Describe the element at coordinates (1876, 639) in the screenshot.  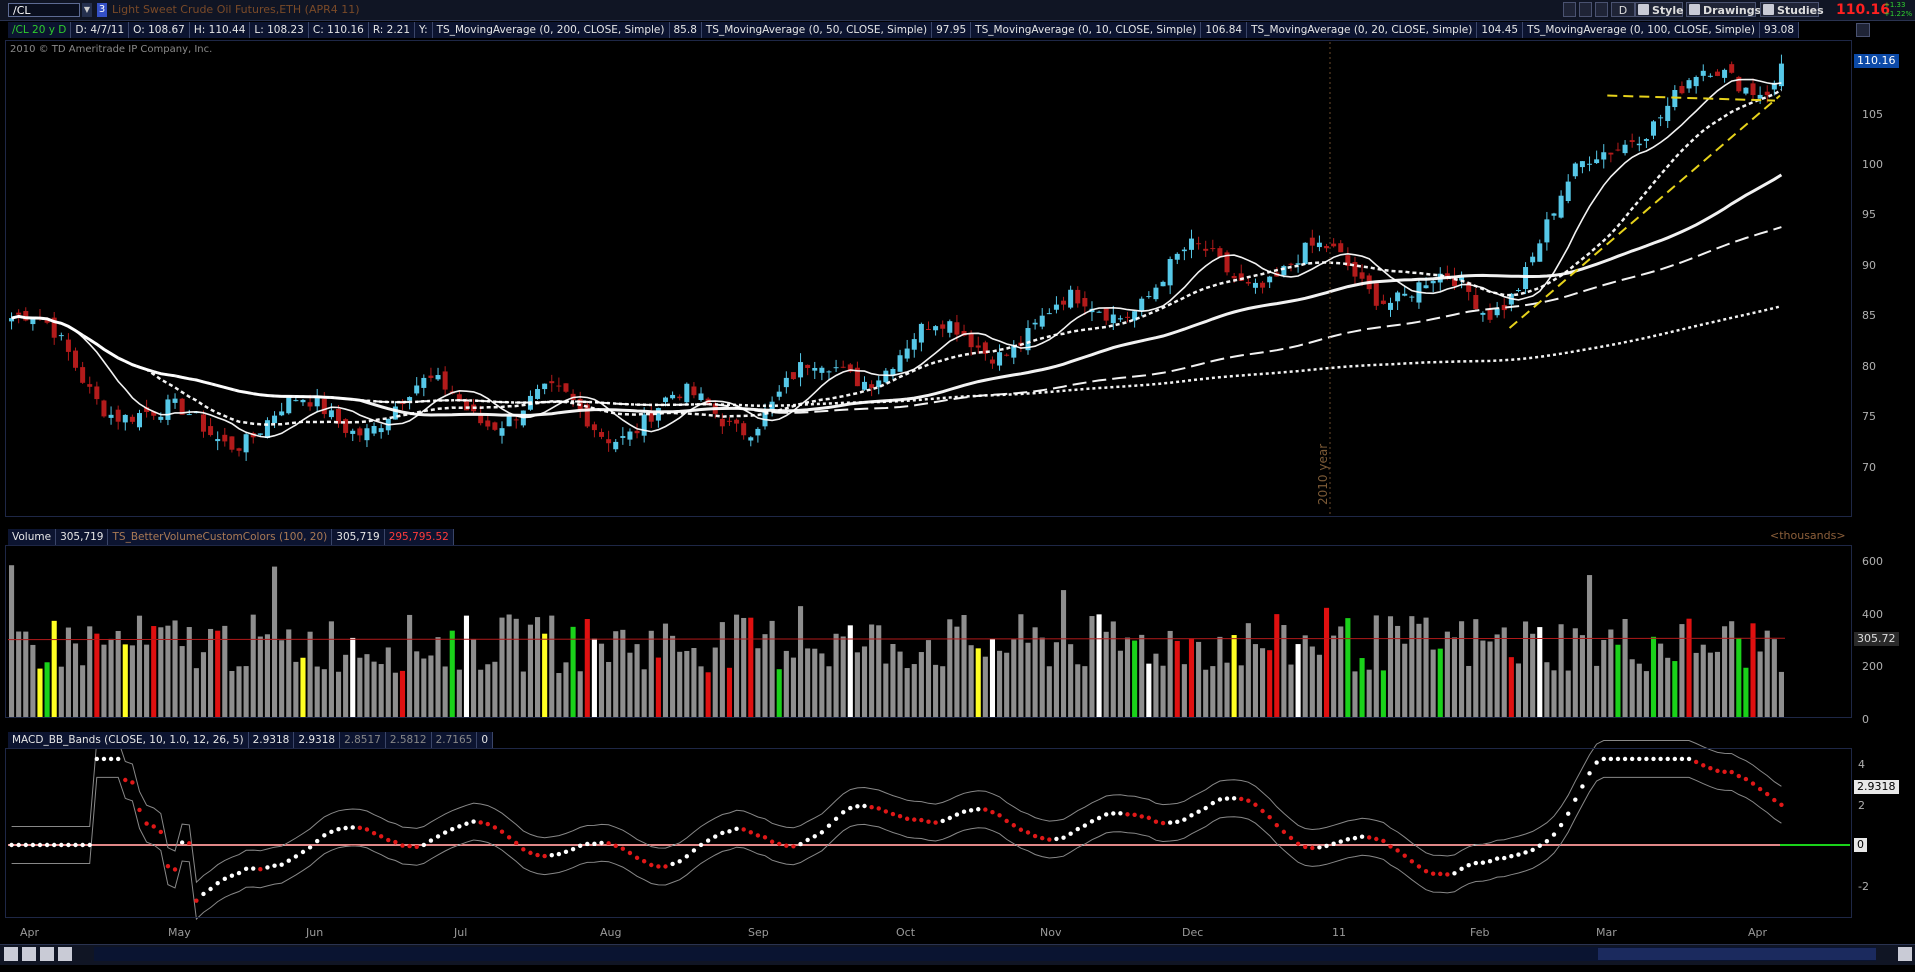
I see `volume-value-tag: 305.72` at that location.